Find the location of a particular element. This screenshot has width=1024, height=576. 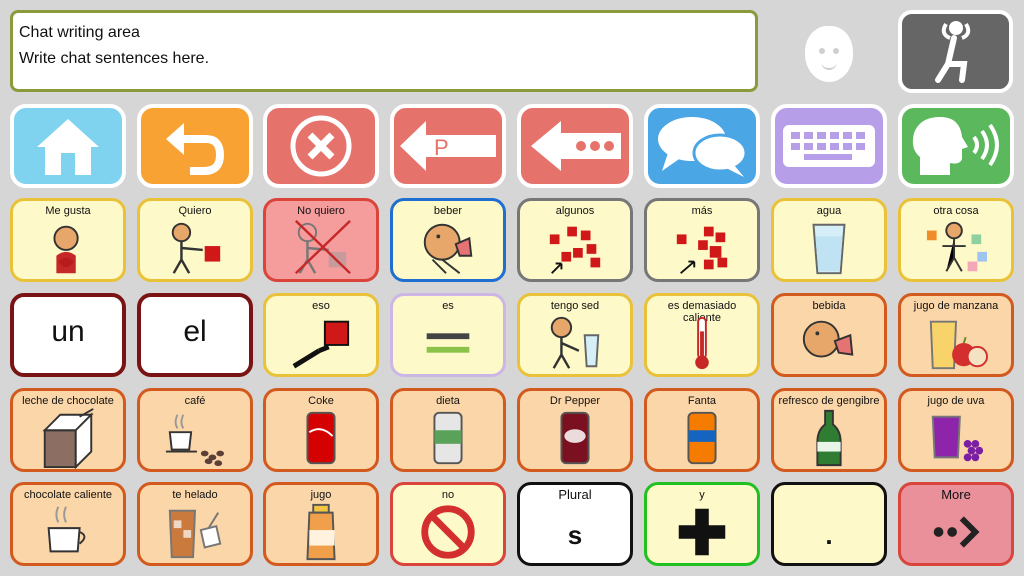

juice-bottle-icon is located at coordinates (321, 532).